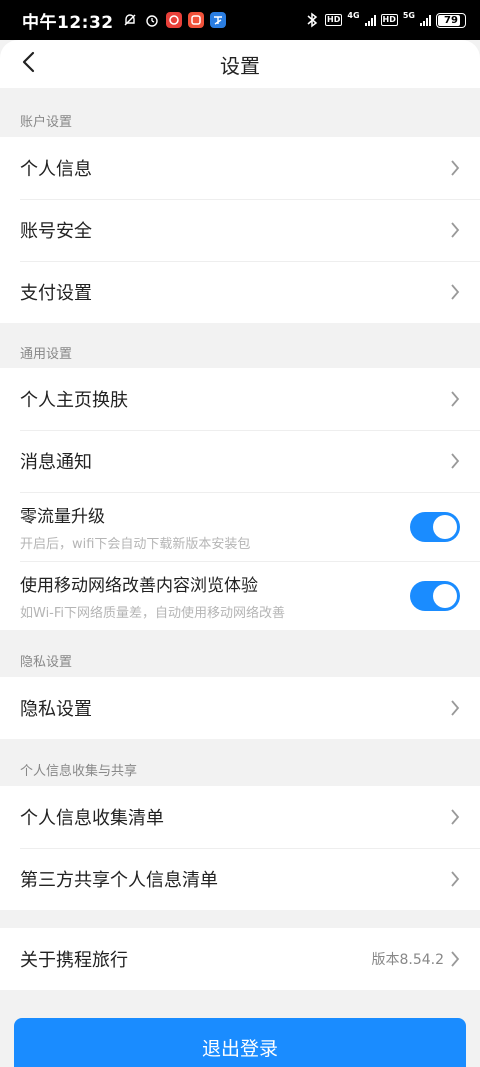 Image resolution: width=480 pixels, height=1067 pixels. Describe the element at coordinates (334, 20) in the screenshot. I see `hd-badge: HD` at that location.